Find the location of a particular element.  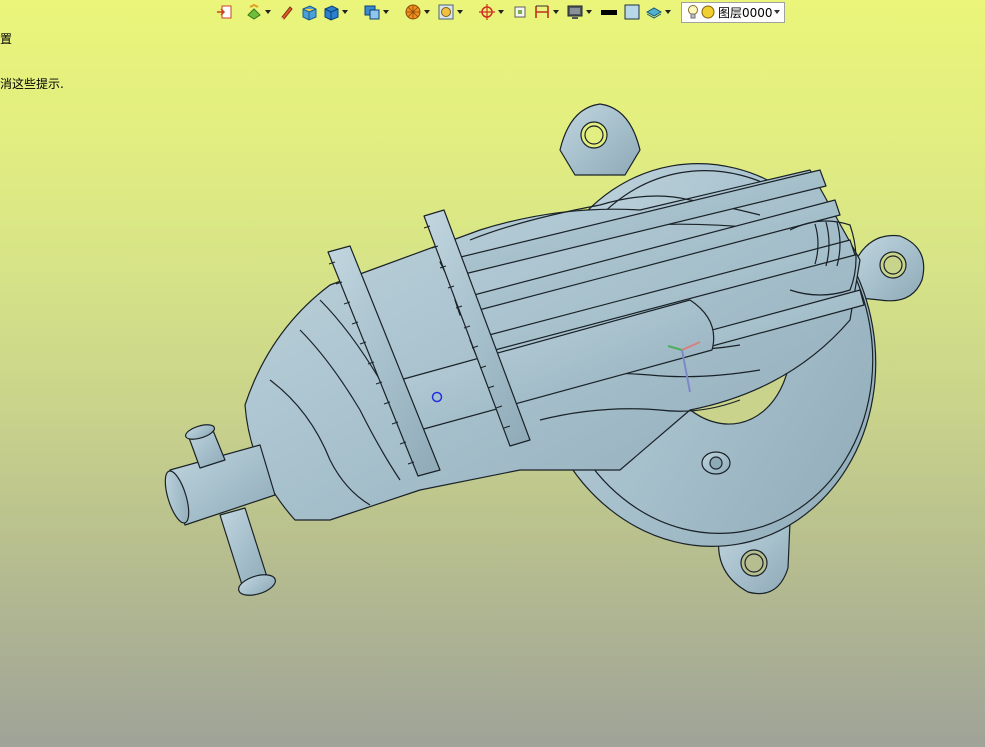

chevron-down-icon is located at coordinates (777, 12).